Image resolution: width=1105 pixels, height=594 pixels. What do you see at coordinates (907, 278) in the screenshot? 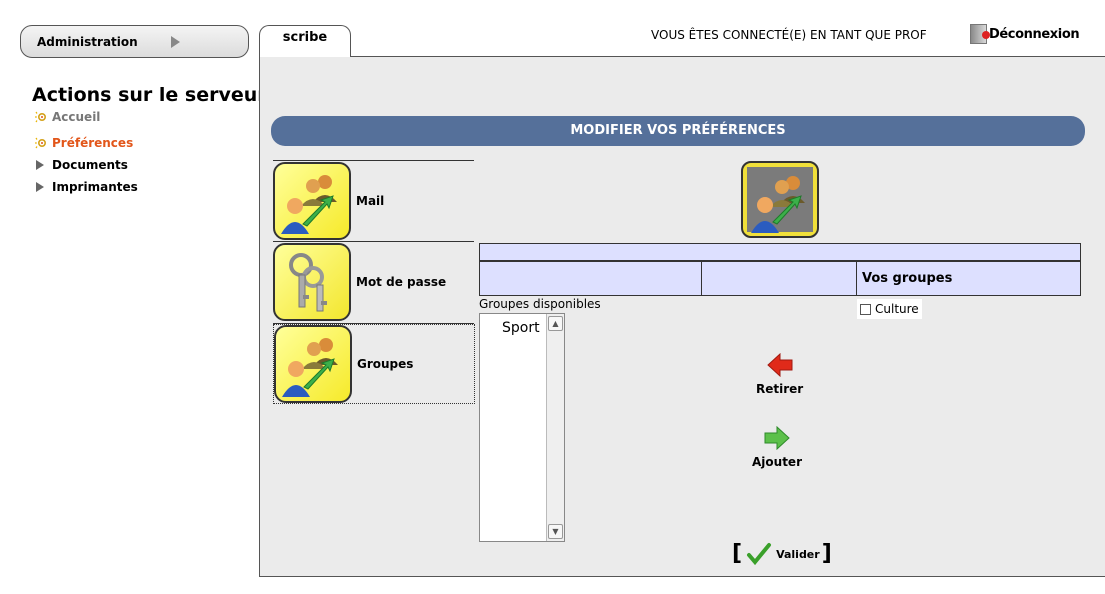
I see `vos-groupes-header: Vos groupes` at bounding box center [907, 278].